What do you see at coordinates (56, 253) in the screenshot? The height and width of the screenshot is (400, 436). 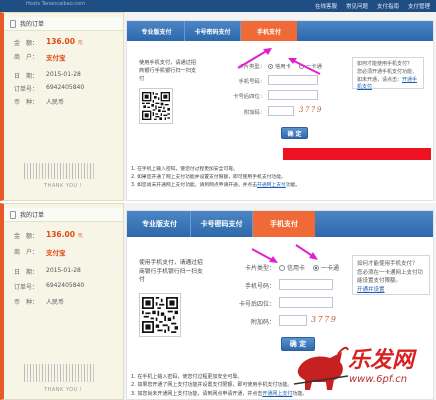 I see `merchant-value: 支付宝` at bounding box center [56, 253].